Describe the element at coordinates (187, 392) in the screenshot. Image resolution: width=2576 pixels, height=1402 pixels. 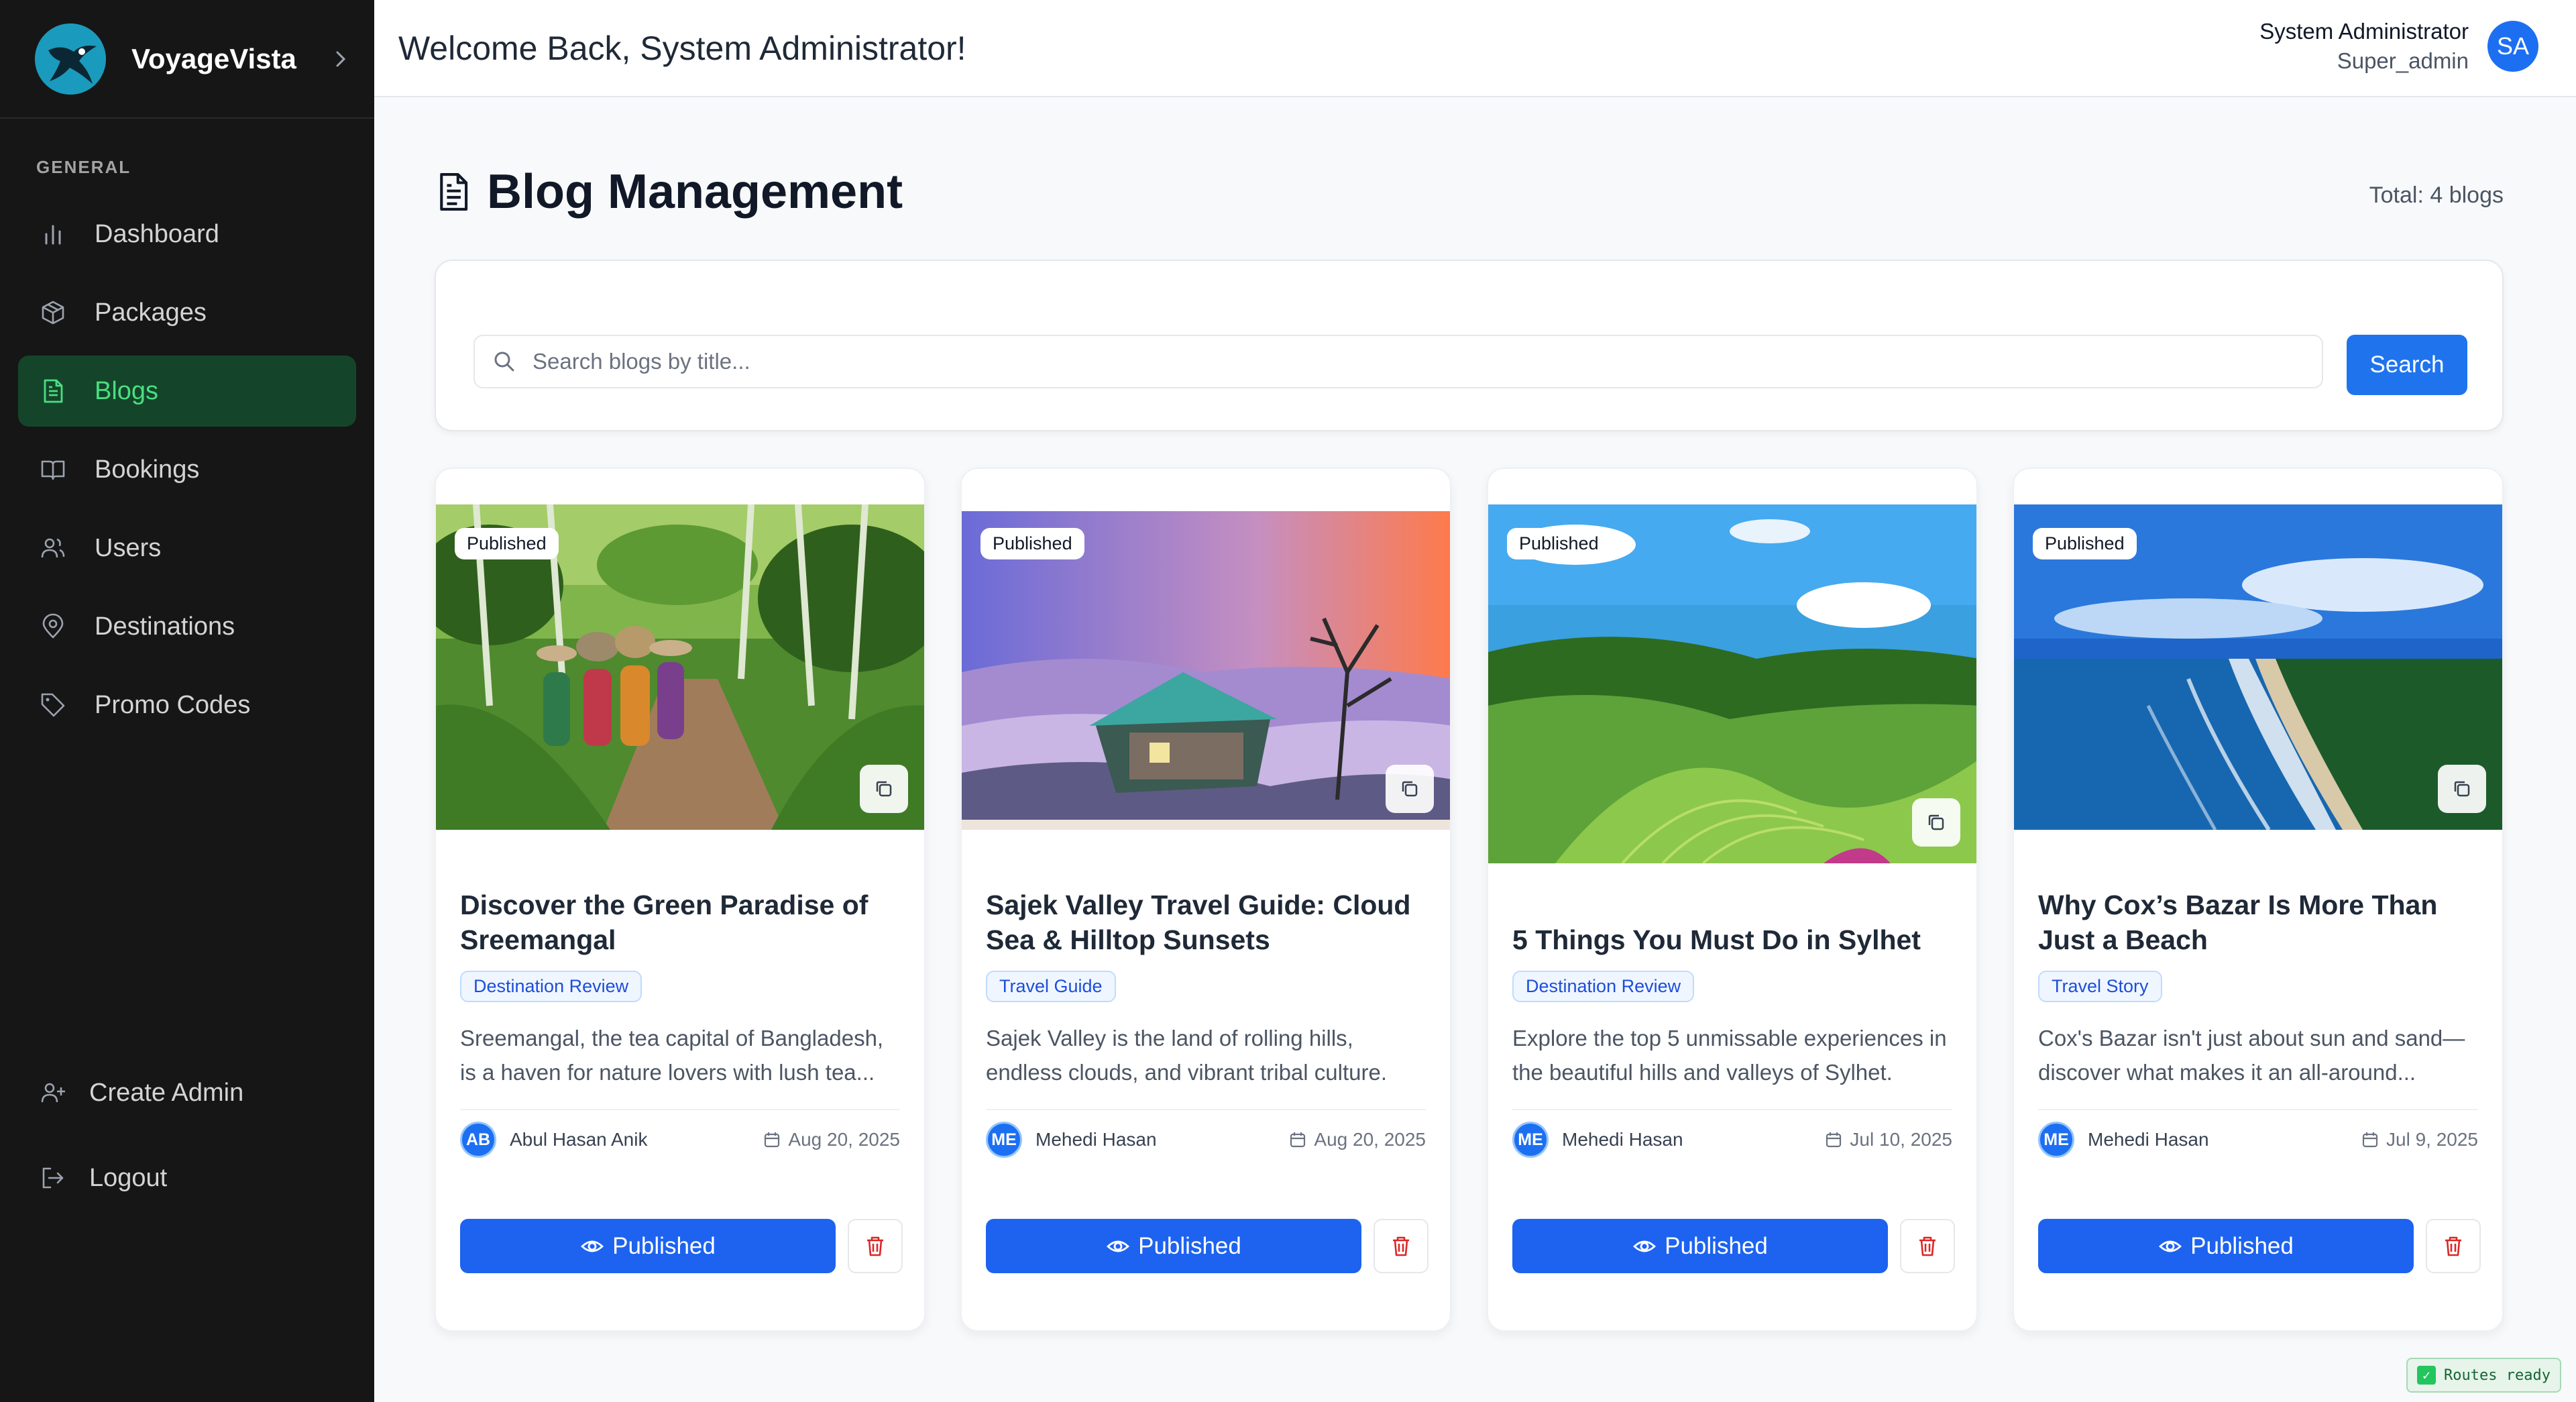
I see `sidebar-item-blogs: Blogs` at that location.